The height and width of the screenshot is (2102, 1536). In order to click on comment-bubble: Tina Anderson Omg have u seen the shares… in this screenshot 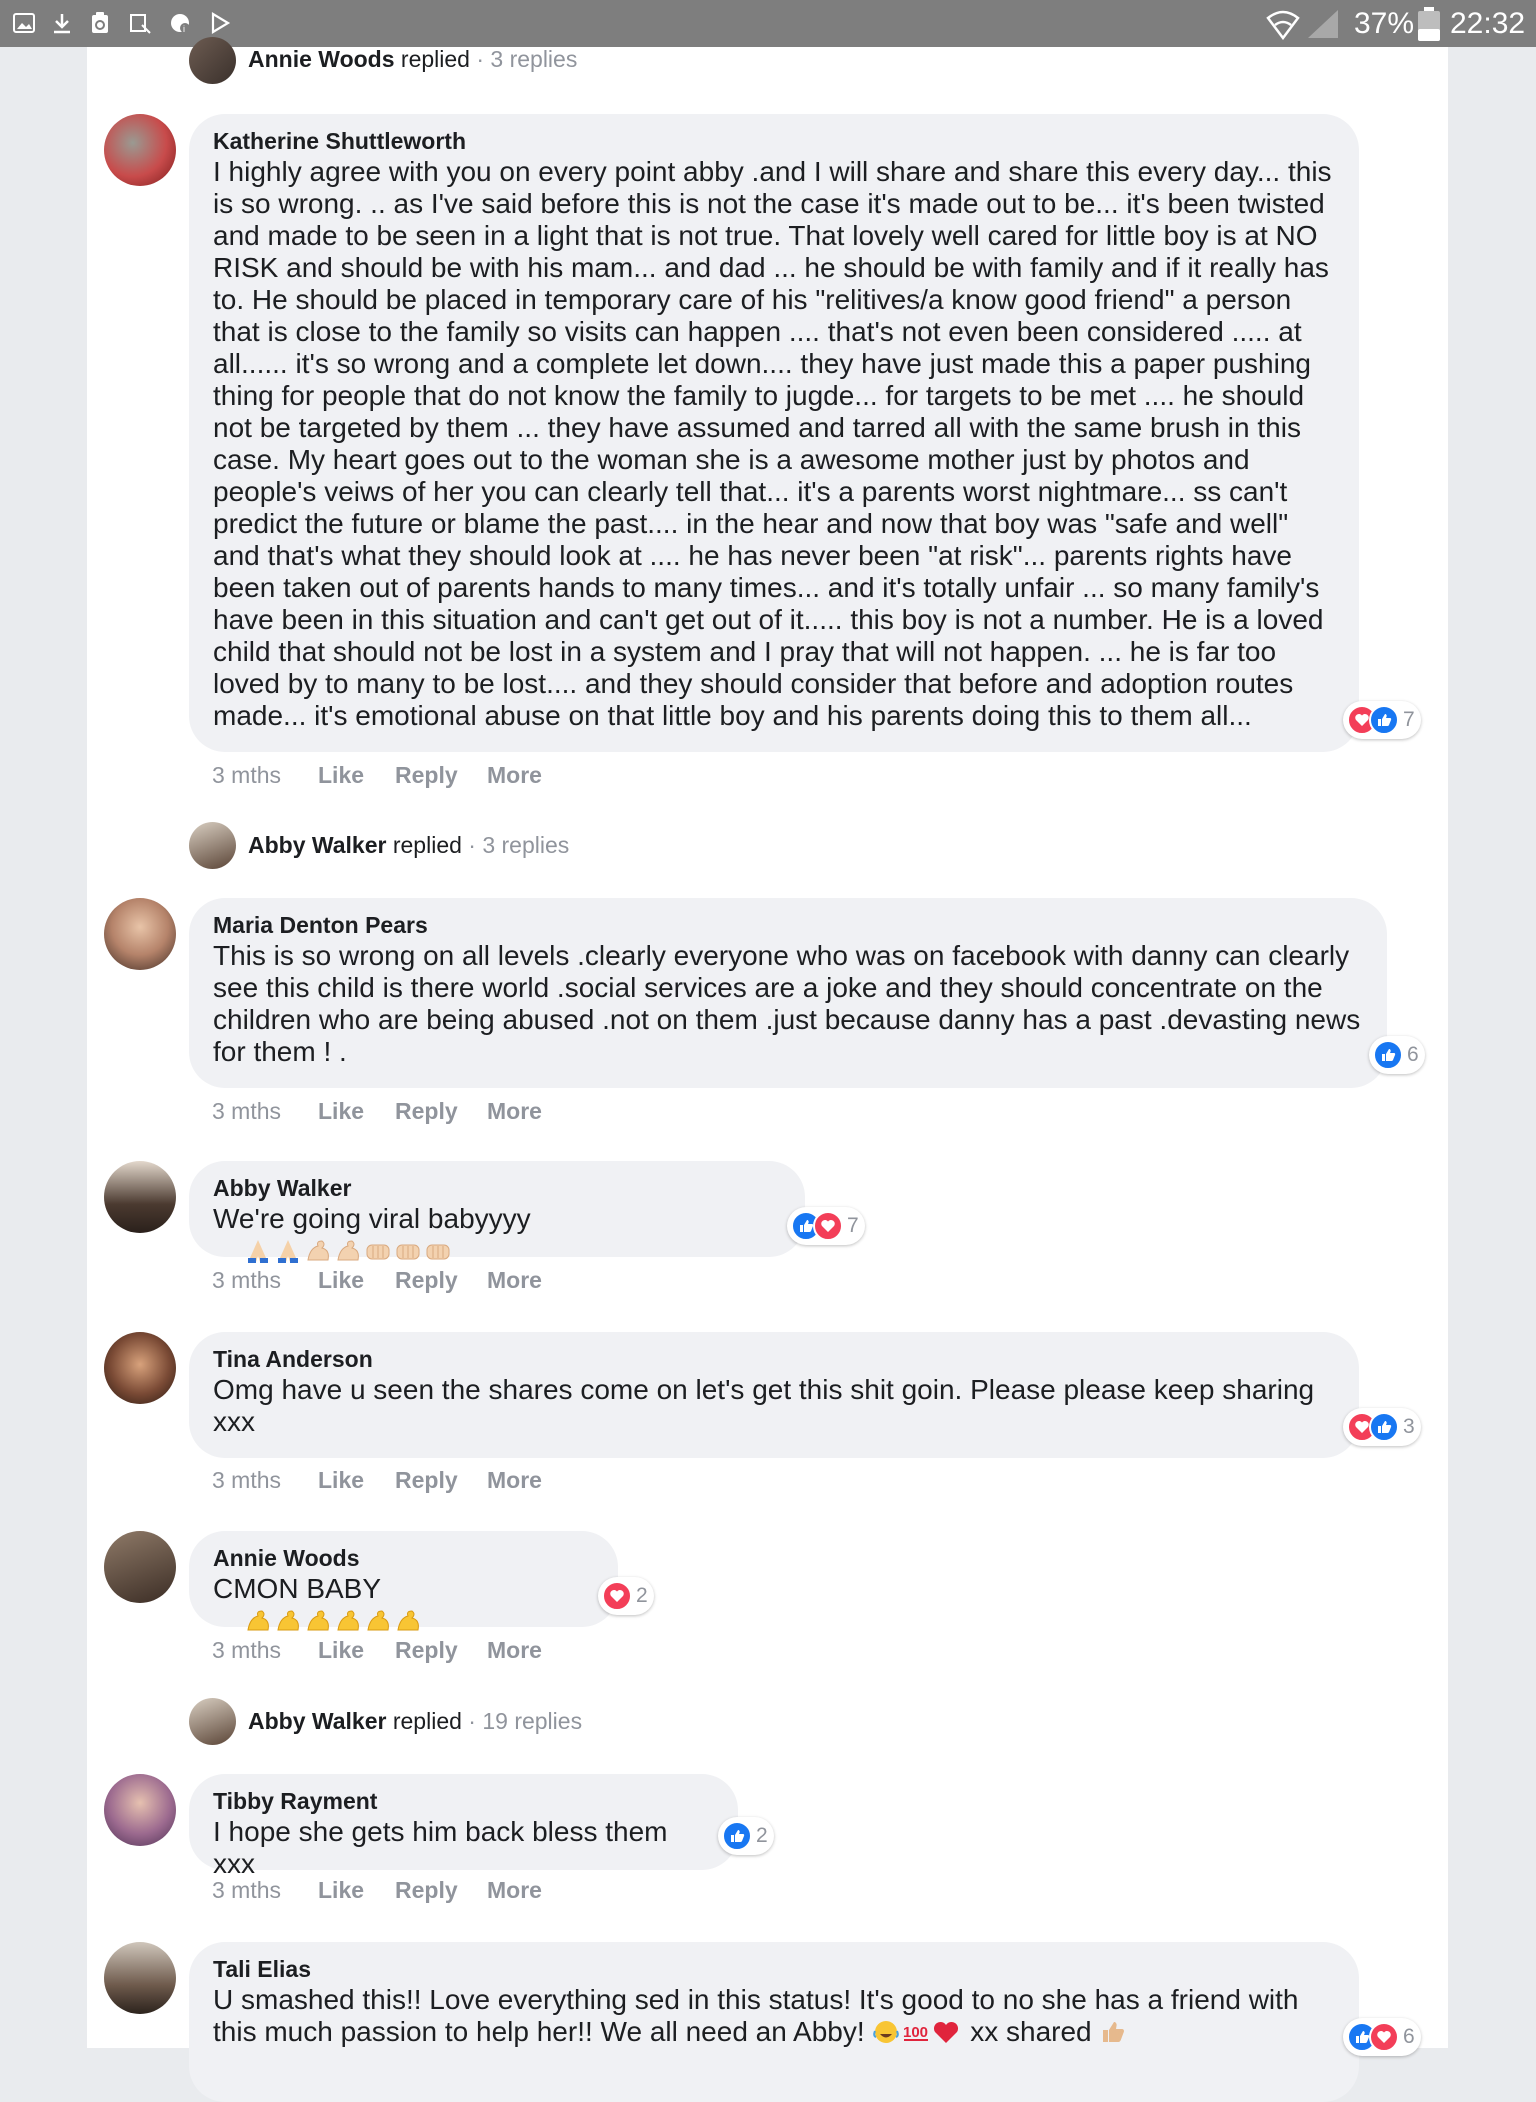, I will do `click(774, 1395)`.